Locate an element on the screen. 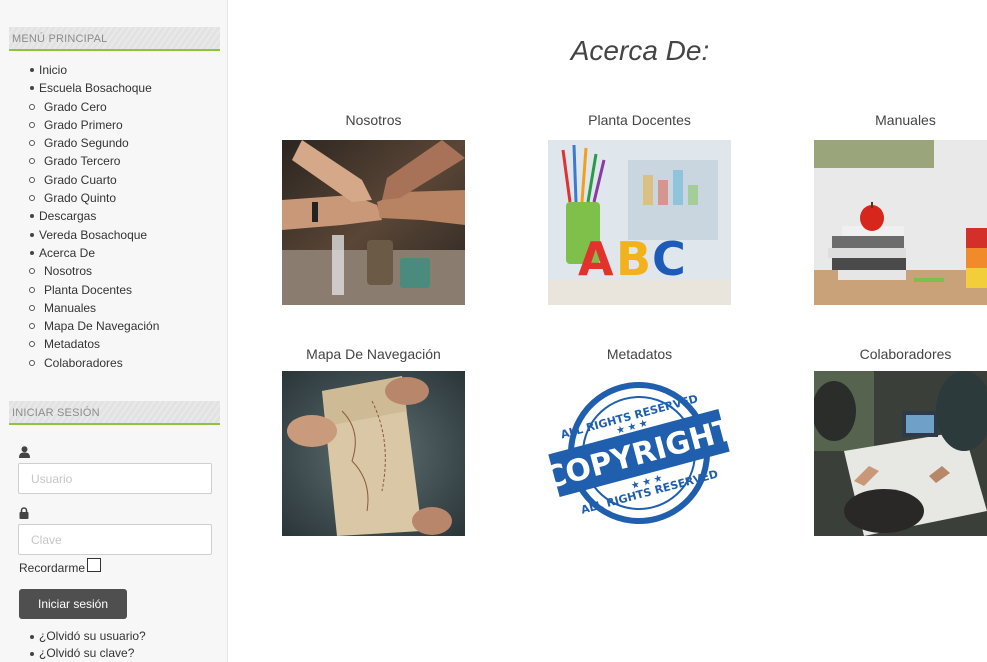 The height and width of the screenshot is (662, 987). password-input is located at coordinates (115, 539).